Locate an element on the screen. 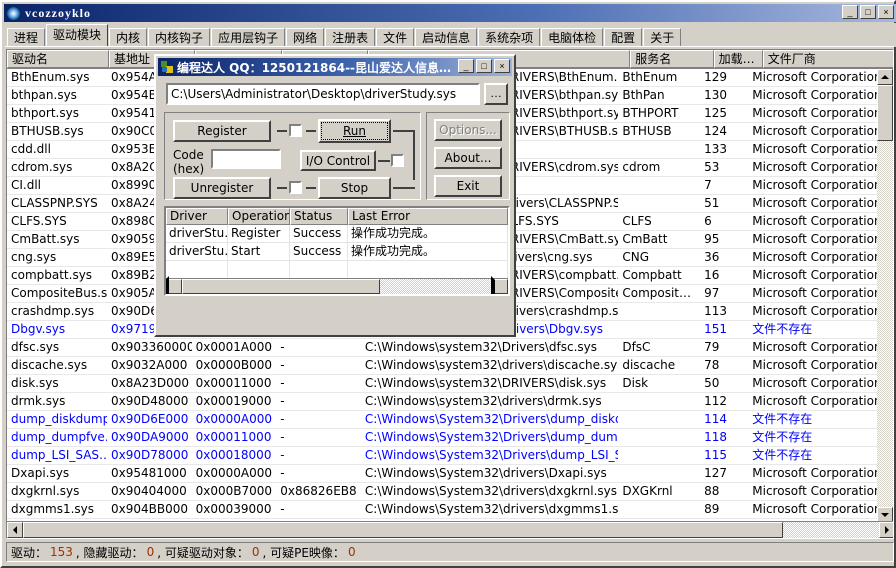 This screenshot has width=896, height=568. exit-button-label: Exit is located at coordinates (468, 186).